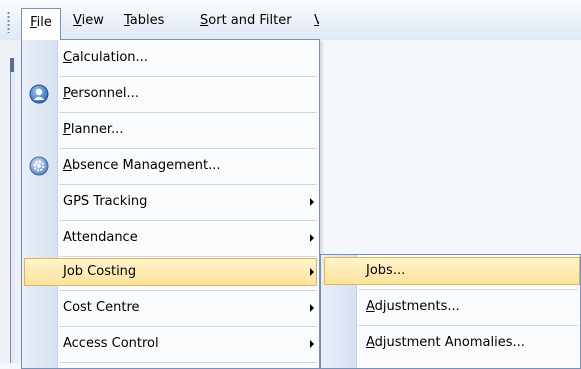 The height and width of the screenshot is (369, 581). Describe the element at coordinates (111, 343) in the screenshot. I see `menu-item-access-control-label: Access Control` at that location.